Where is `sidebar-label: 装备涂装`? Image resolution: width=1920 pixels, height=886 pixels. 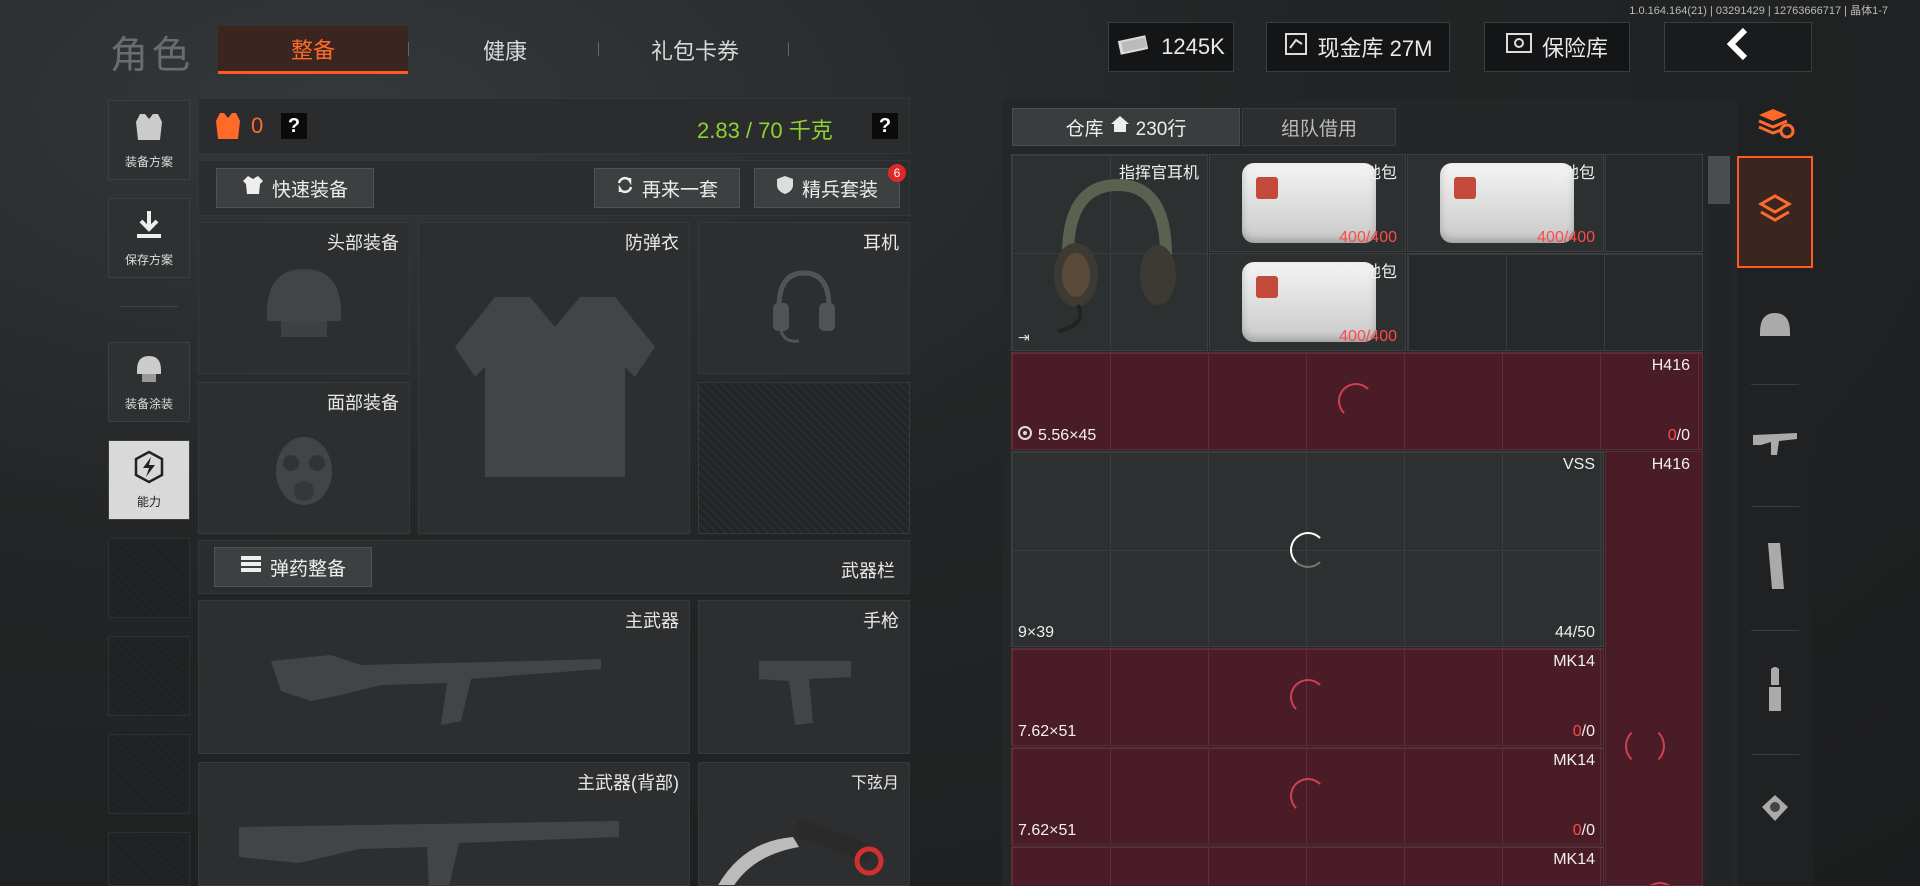
sidebar-label: 装备涂装 is located at coordinates (148, 404).